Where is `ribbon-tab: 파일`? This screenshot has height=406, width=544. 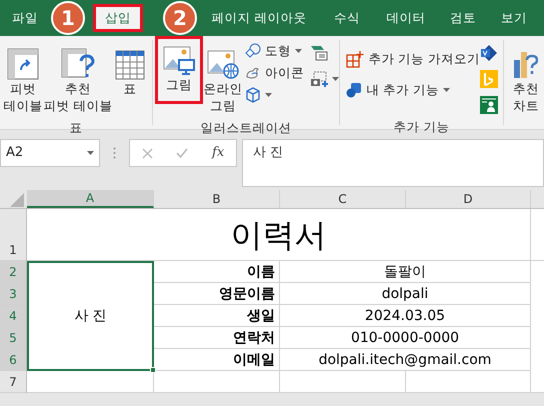
ribbon-tab: 파일 is located at coordinates (25, 18).